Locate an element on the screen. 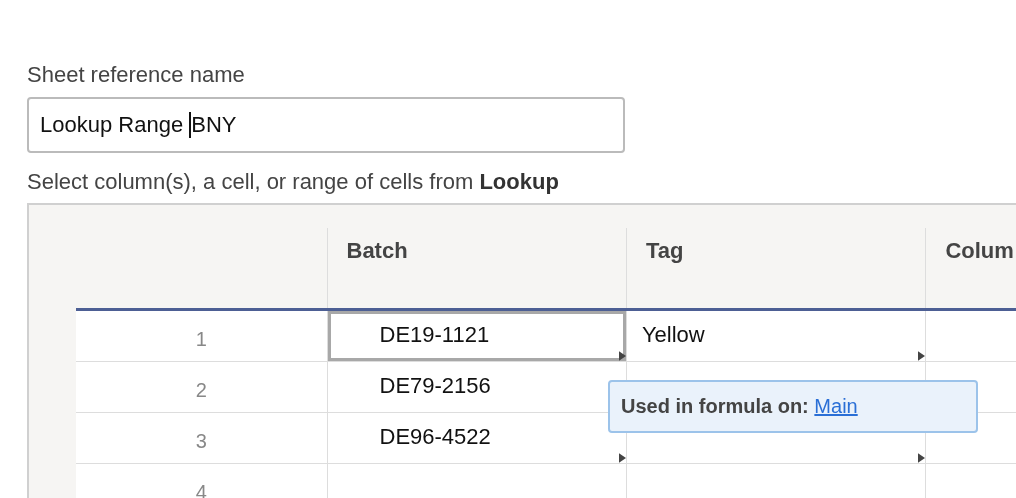 The image size is (1016, 498). text-caret is located at coordinates (190, 125).